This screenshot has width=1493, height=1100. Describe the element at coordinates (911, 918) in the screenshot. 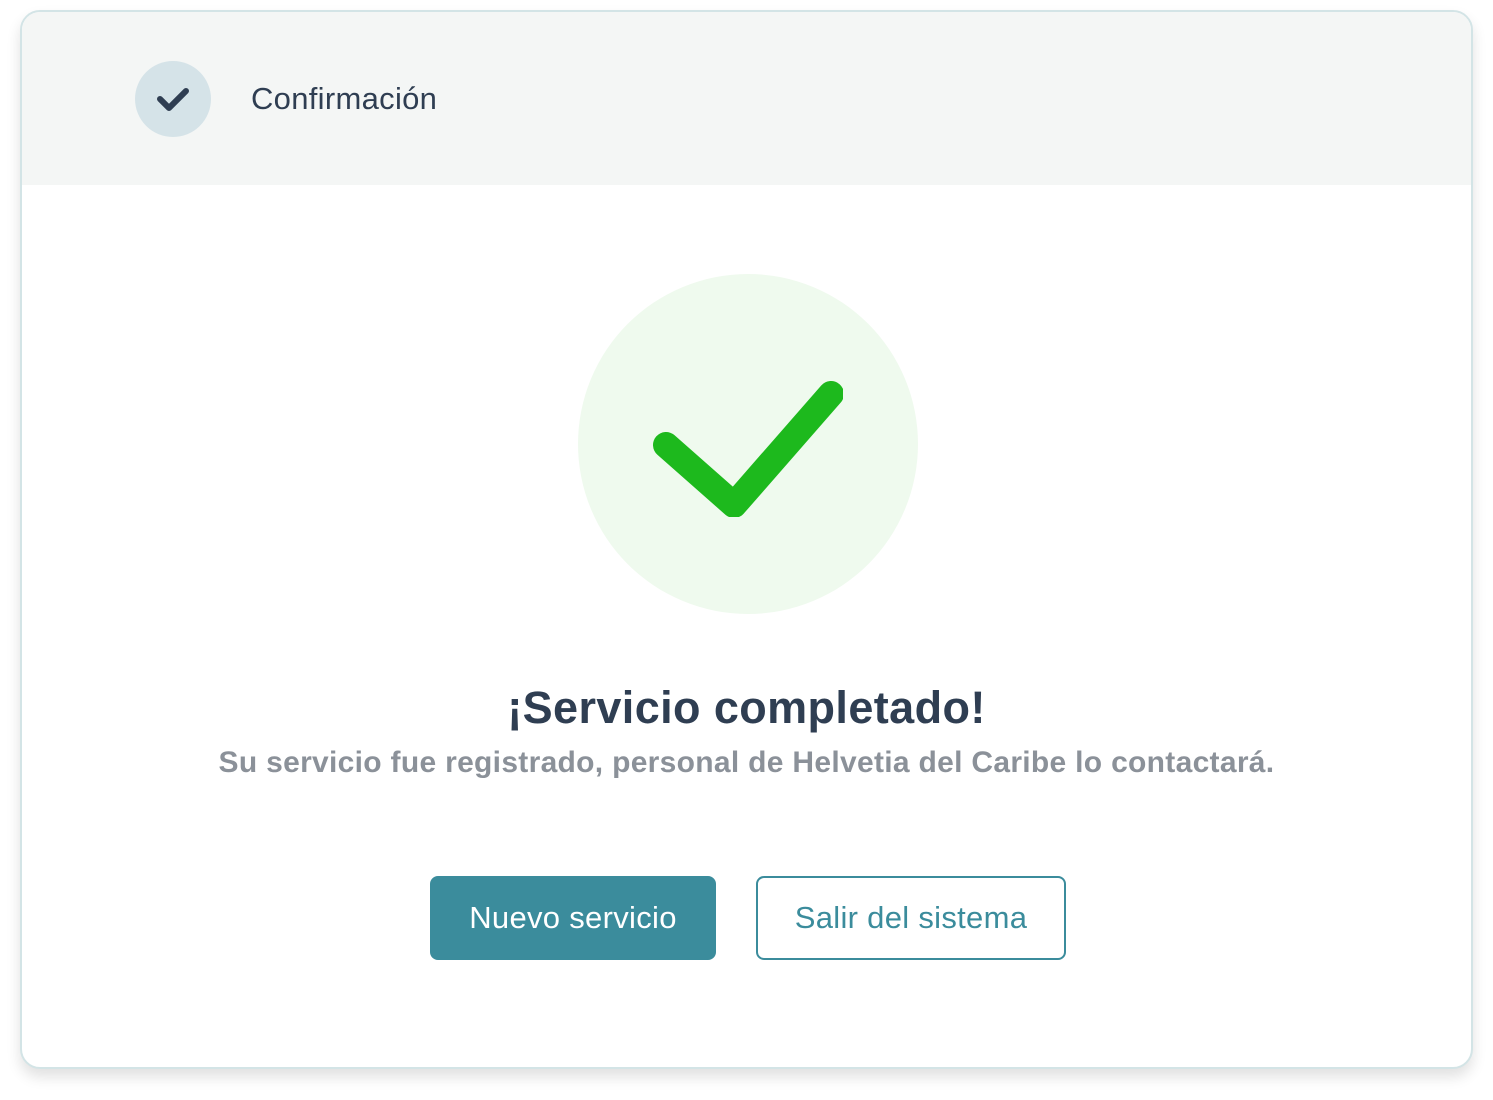

I see `exit-system-button: Salir del sistema` at that location.